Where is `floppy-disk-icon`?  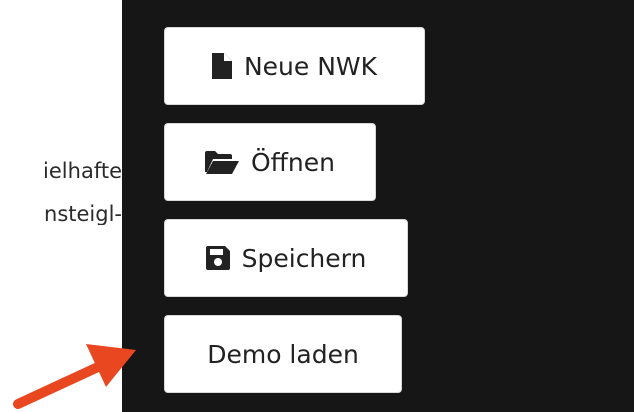 floppy-disk-icon is located at coordinates (217, 258).